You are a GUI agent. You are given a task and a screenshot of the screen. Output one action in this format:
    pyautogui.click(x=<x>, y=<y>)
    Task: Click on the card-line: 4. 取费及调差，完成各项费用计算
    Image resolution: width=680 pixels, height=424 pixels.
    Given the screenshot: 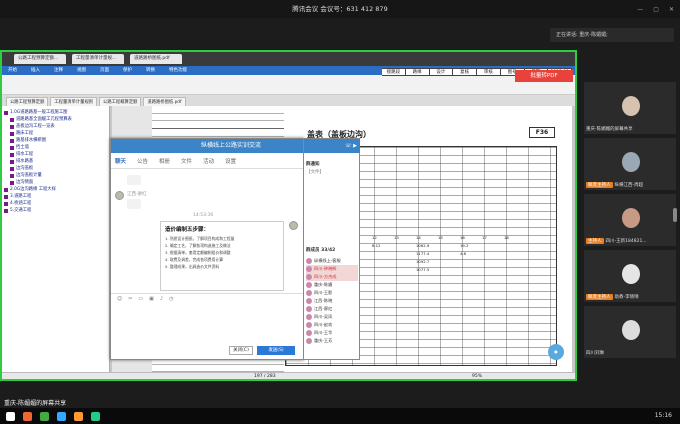 What is the action you would take?
    pyautogui.click(x=194, y=259)
    